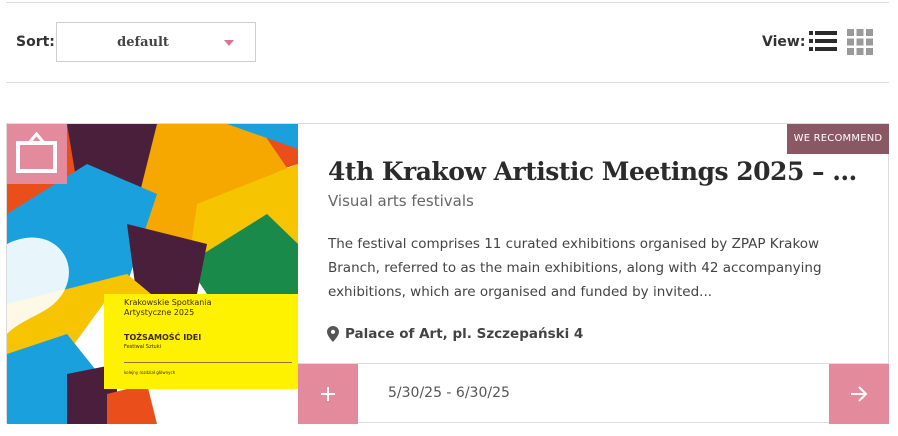 The image size is (898, 436). Describe the element at coordinates (208, 362) in the screenshot. I see `poster-divider` at that location.